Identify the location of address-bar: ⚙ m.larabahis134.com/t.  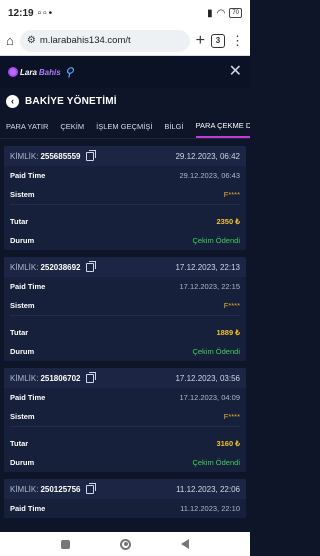
(104, 40).